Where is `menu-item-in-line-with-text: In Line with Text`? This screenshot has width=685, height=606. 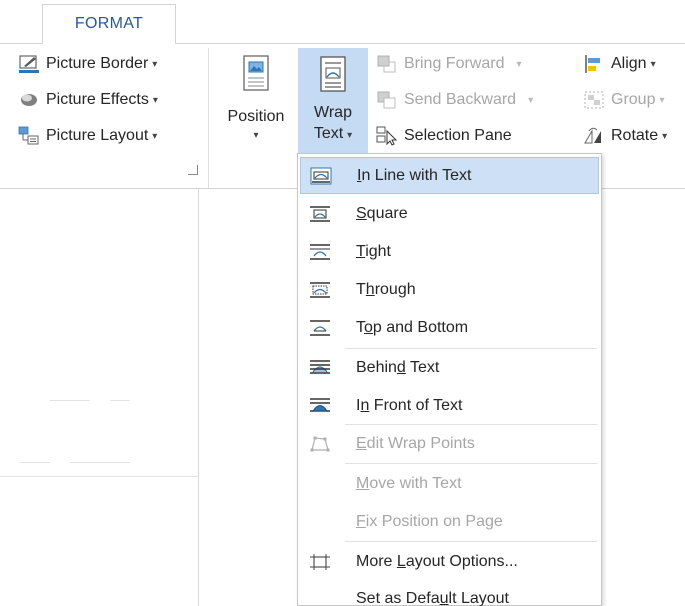
menu-item-in-line-with-text: In Line with Text is located at coordinates (449, 175).